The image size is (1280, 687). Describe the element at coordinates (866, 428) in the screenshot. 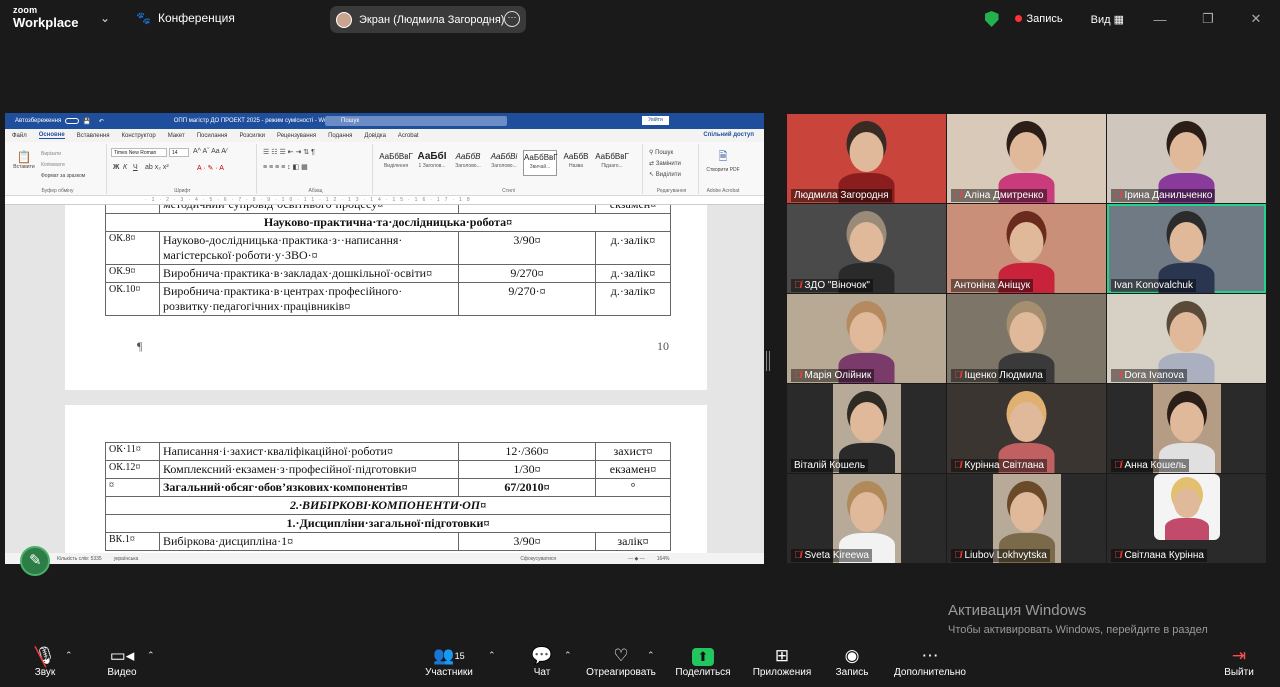

I see `participant-tile: Віталій Кошель` at that location.